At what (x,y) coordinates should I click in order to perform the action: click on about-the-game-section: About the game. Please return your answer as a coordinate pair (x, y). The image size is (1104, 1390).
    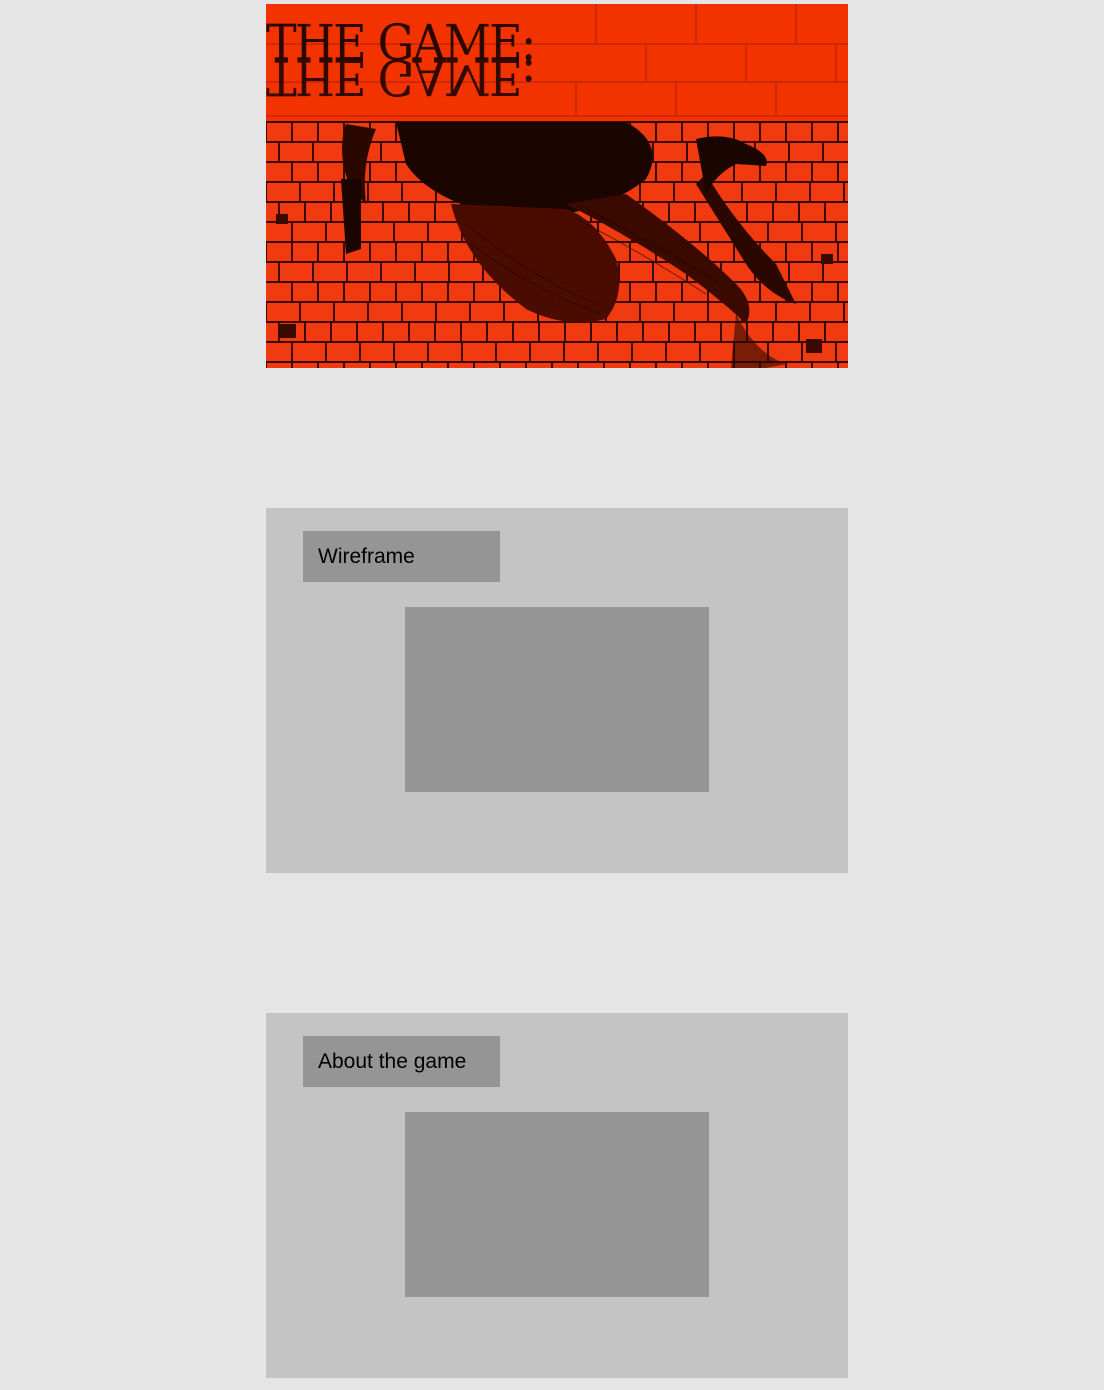
    Looking at the image, I should click on (557, 1195).